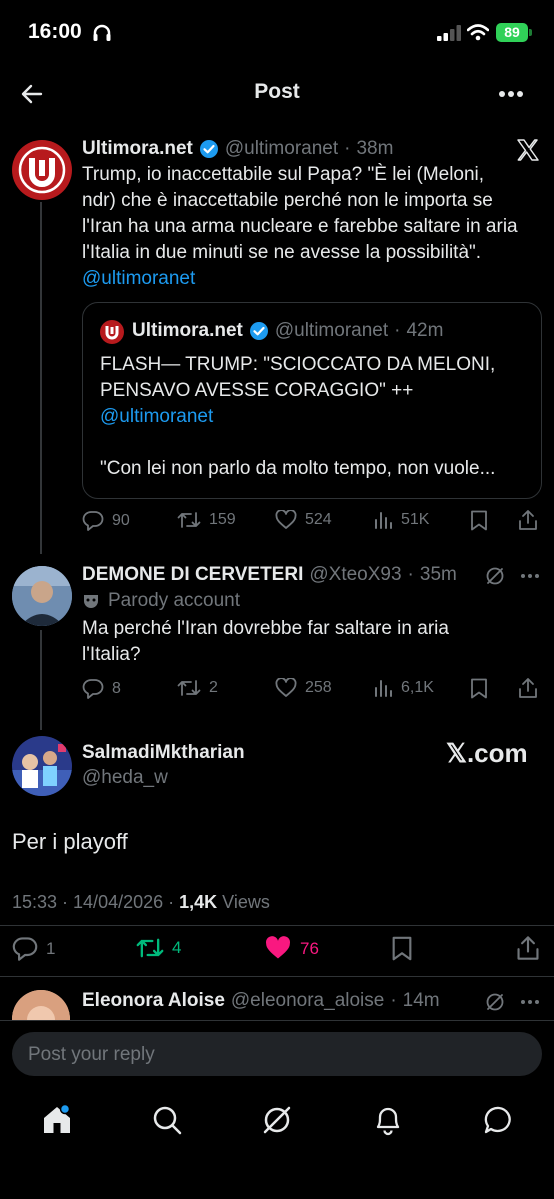  I want to click on heart-filled-icon, so click(278, 948).